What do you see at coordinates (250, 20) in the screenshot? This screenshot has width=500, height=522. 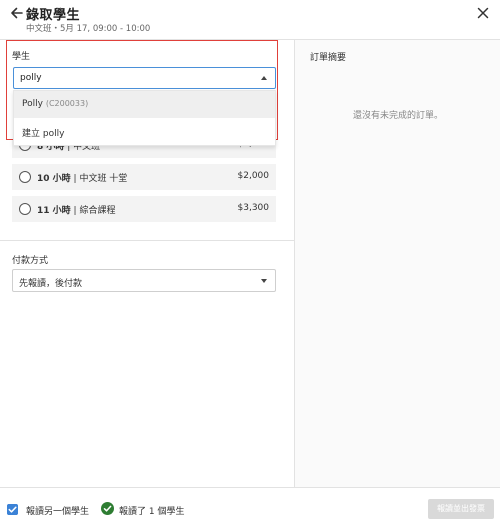 I see `modal-header: 錄取學生 中文班・5月 17, 09:00 - 10:00` at bounding box center [250, 20].